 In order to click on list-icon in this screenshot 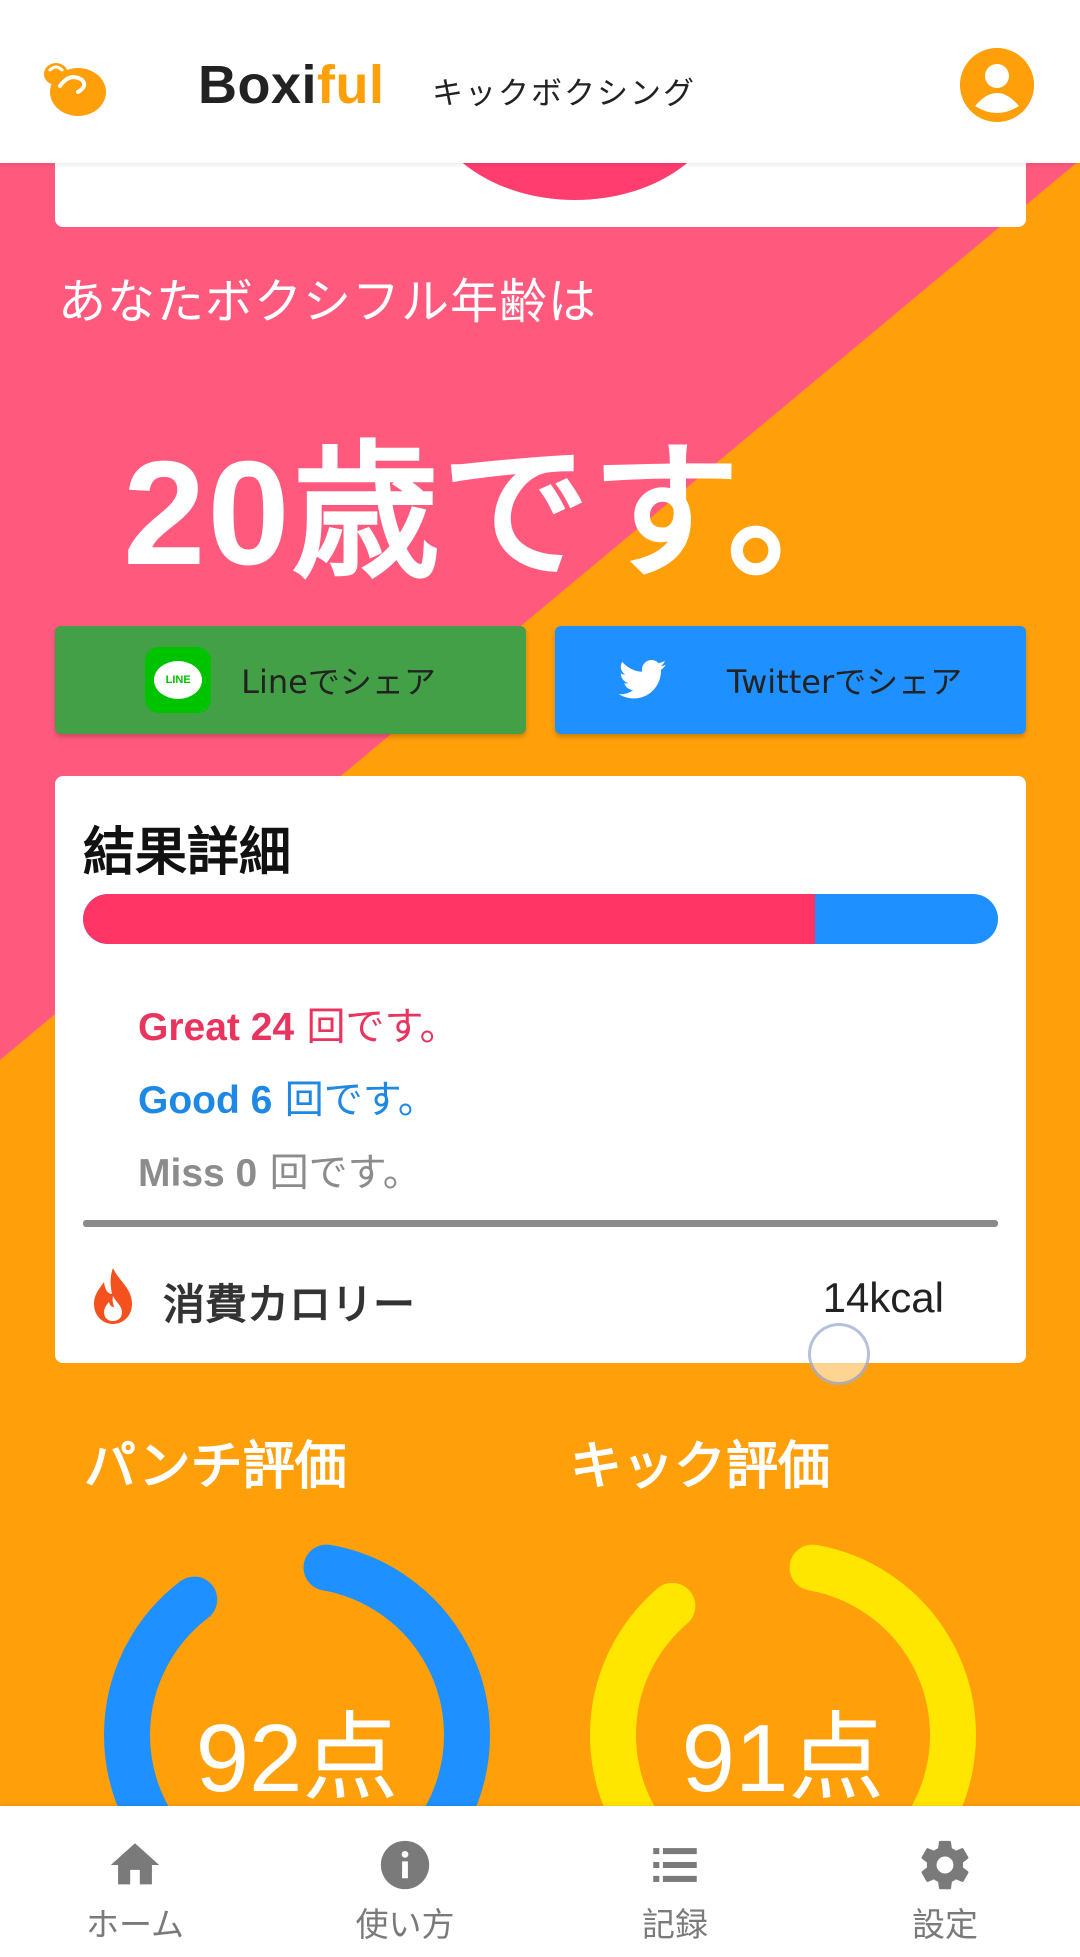, I will do `click(675, 1865)`.